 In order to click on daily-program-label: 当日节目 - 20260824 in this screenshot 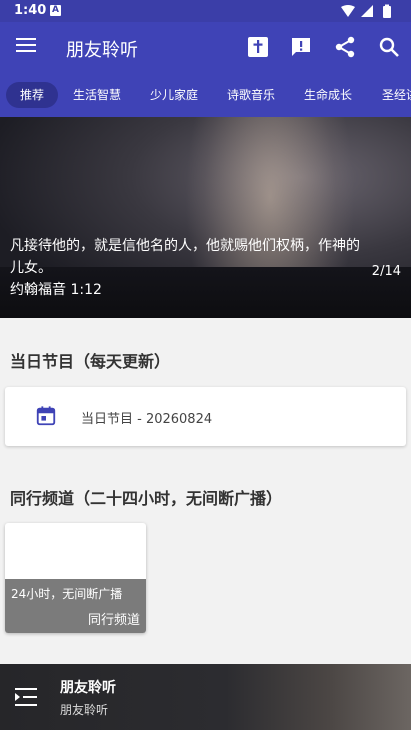, I will do `click(147, 419)`.